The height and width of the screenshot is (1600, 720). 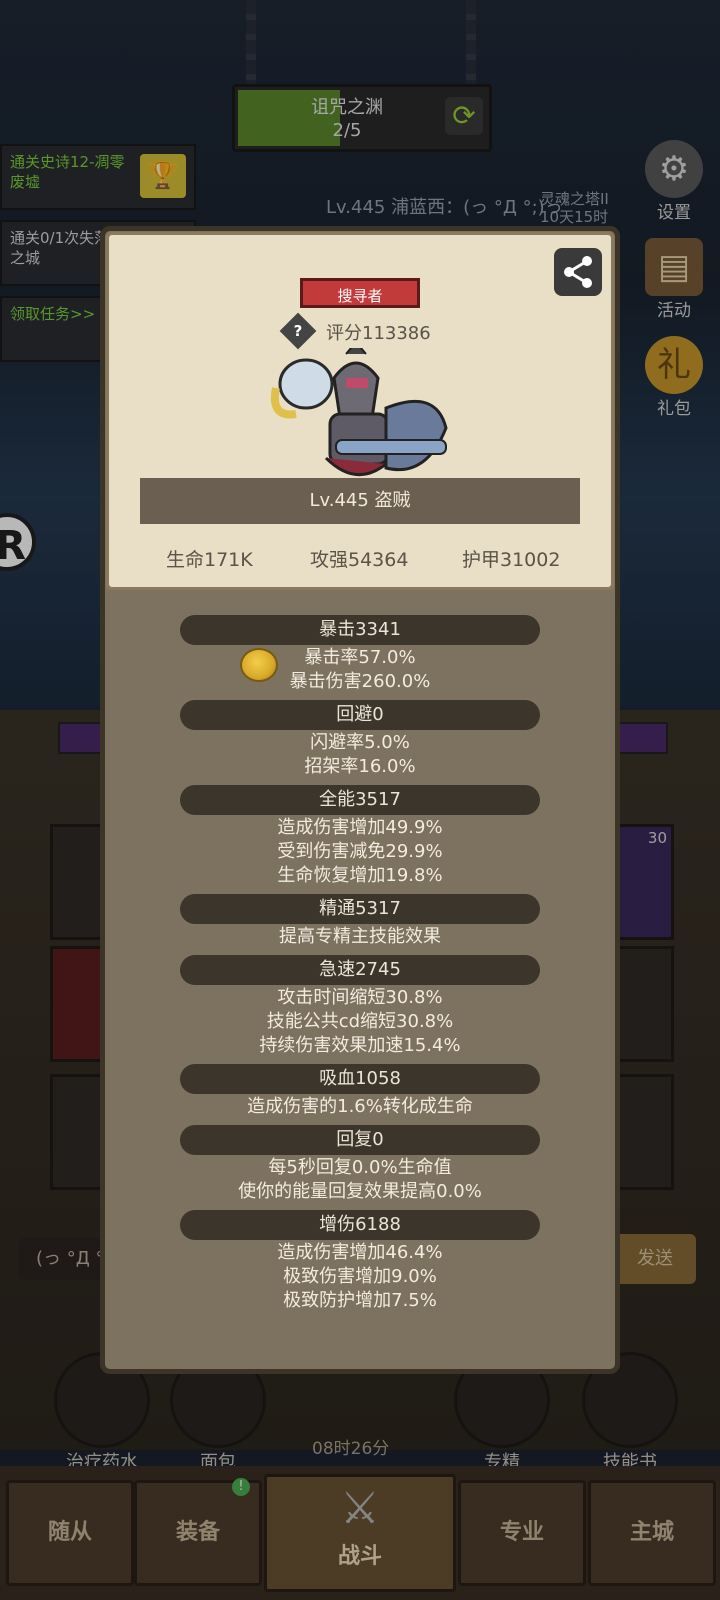 I want to click on share-icon, so click(x=578, y=272).